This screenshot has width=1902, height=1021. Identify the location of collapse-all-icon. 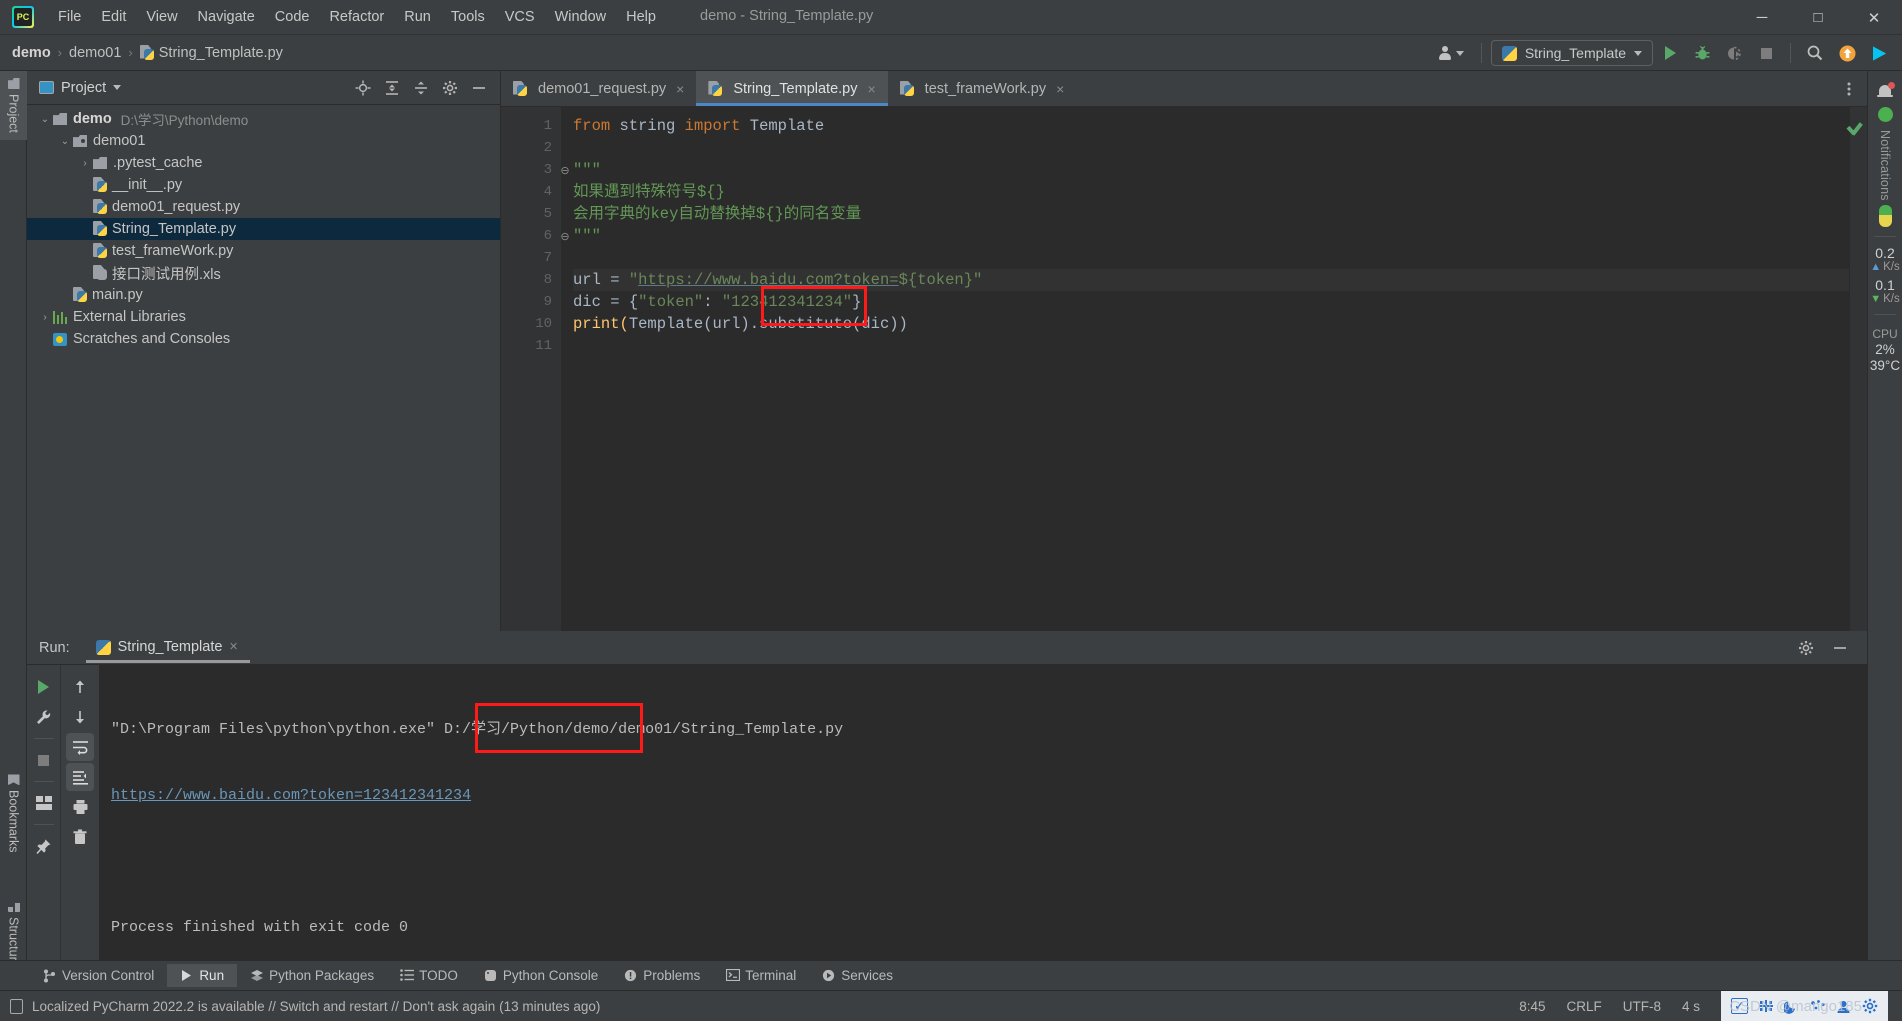
(421, 88).